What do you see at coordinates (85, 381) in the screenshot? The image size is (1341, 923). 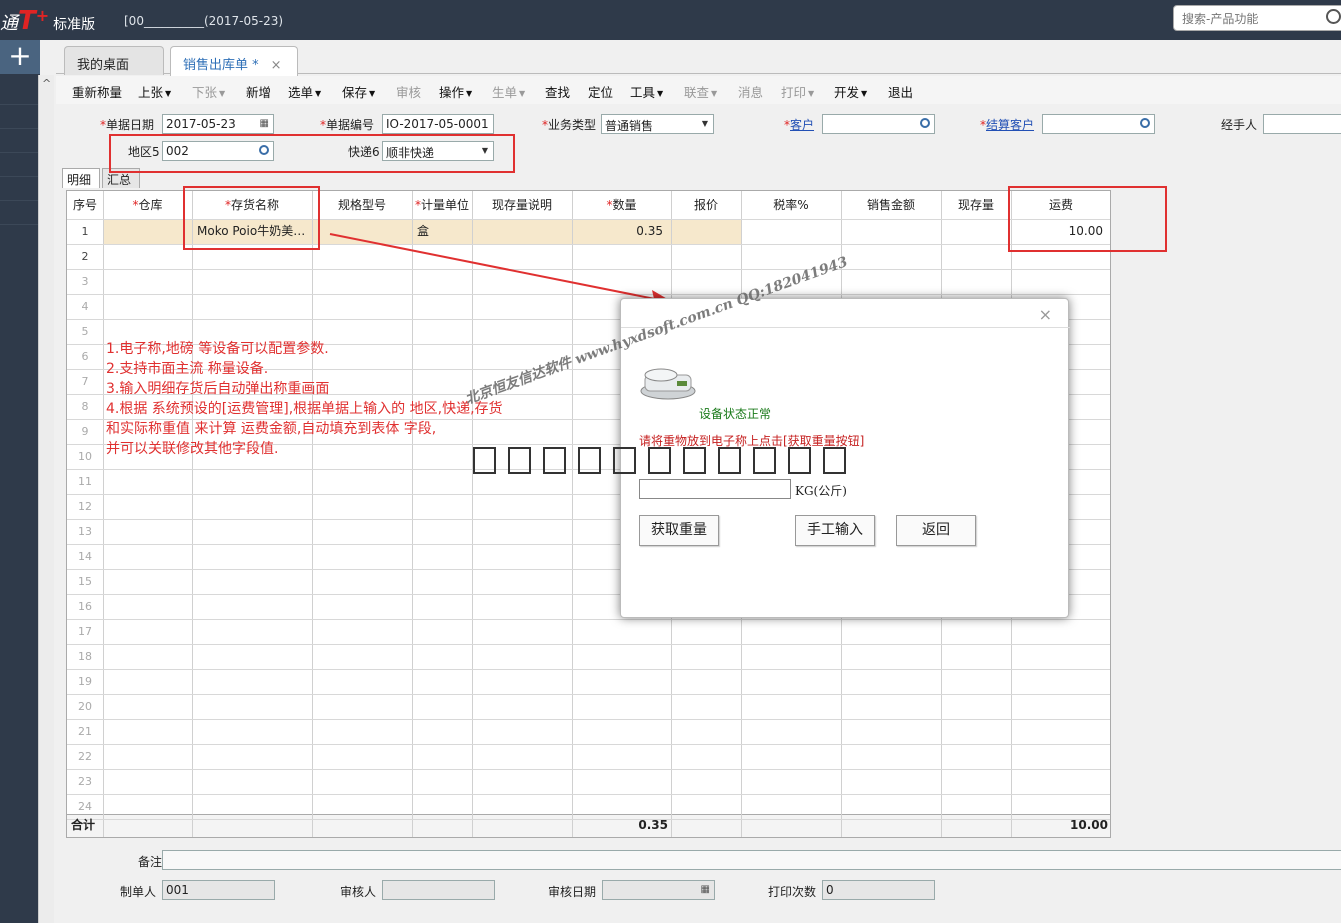 I see `row-number: 7` at bounding box center [85, 381].